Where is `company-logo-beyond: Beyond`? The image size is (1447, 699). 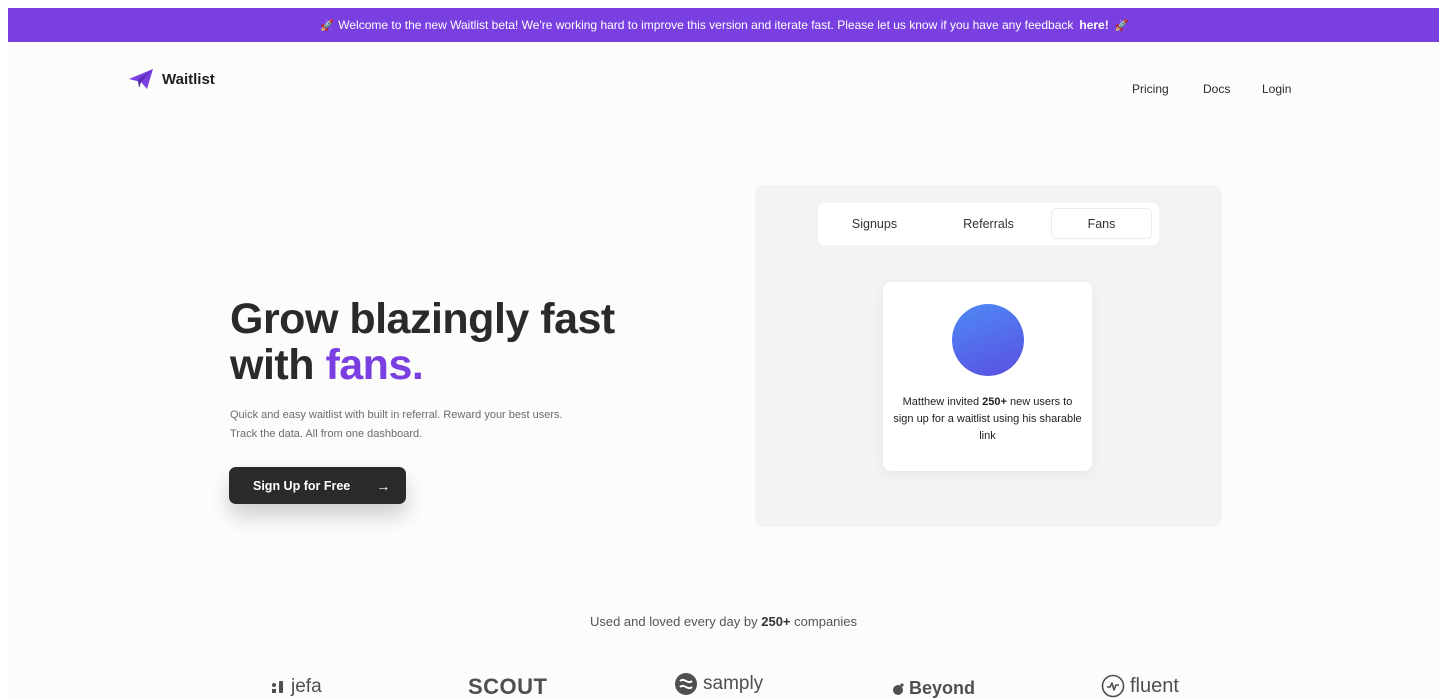 company-logo-beyond: Beyond is located at coordinates (933, 688).